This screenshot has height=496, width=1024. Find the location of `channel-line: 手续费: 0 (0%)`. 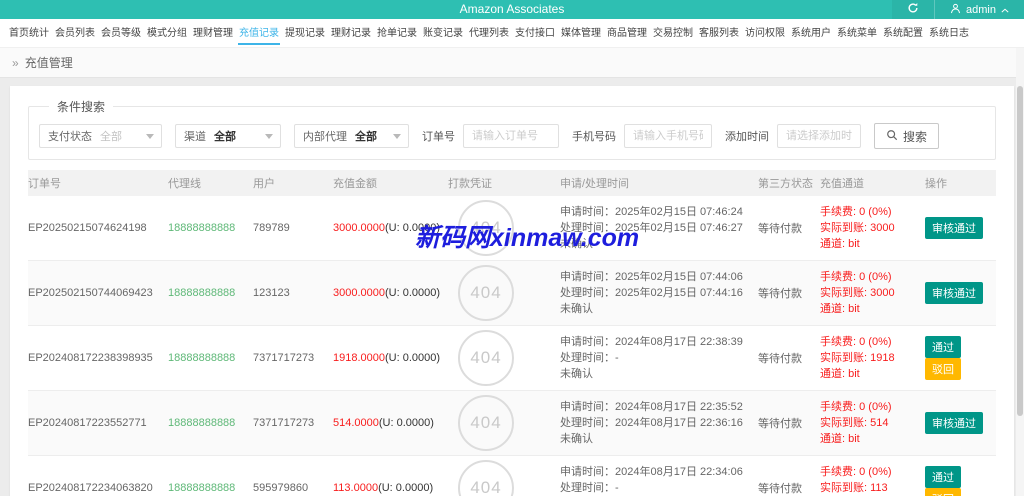

channel-line: 手续费: 0 (0%) is located at coordinates (856, 407).